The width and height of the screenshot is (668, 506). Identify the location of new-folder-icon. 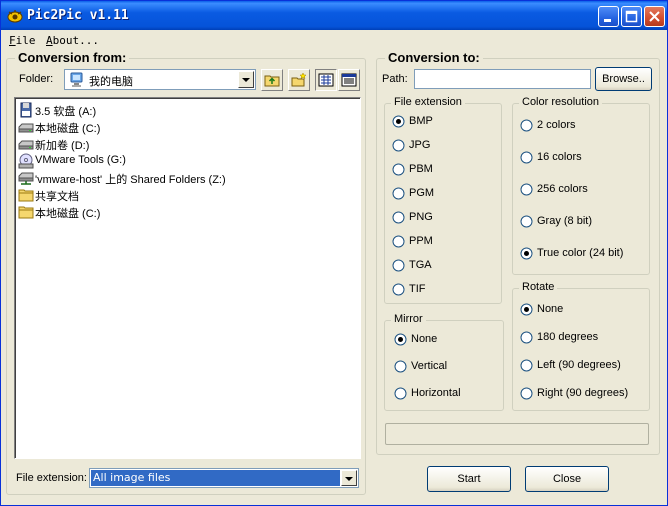
(299, 79).